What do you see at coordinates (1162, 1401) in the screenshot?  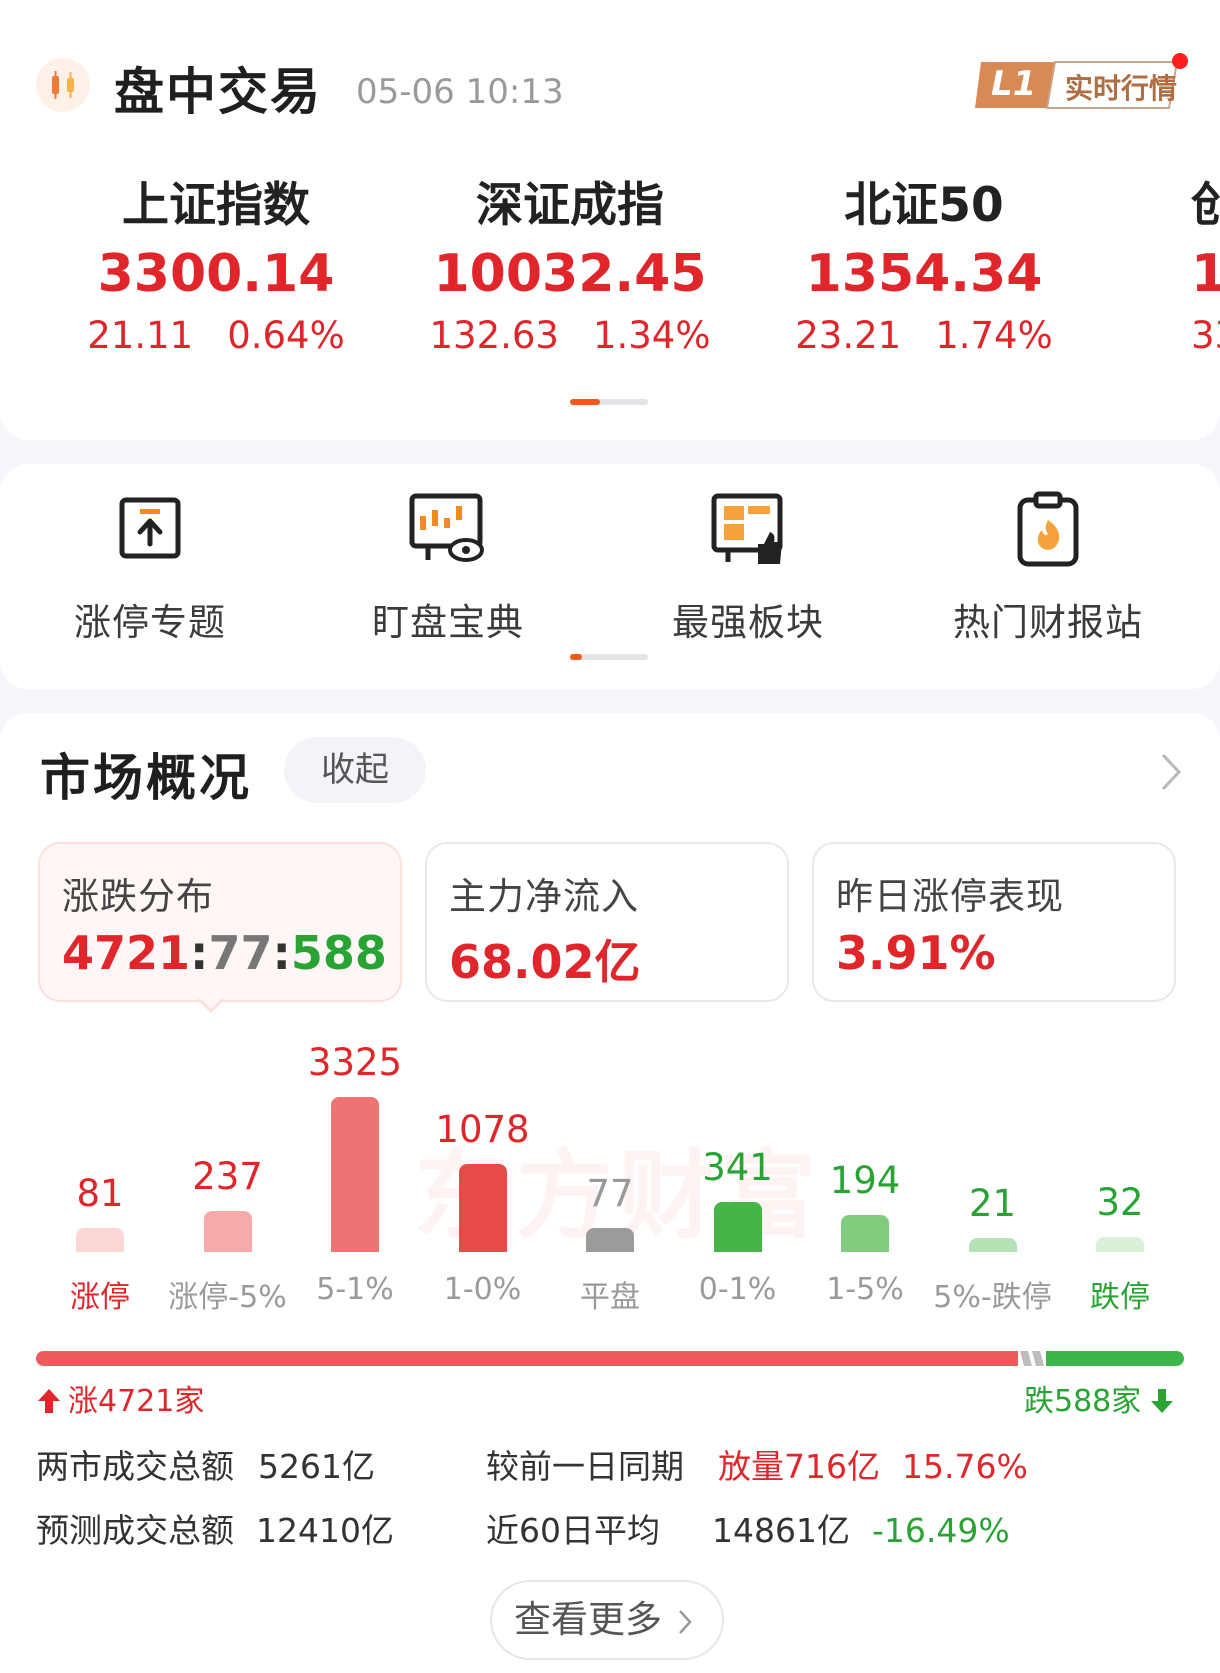 I see `arrow-down-icon` at bounding box center [1162, 1401].